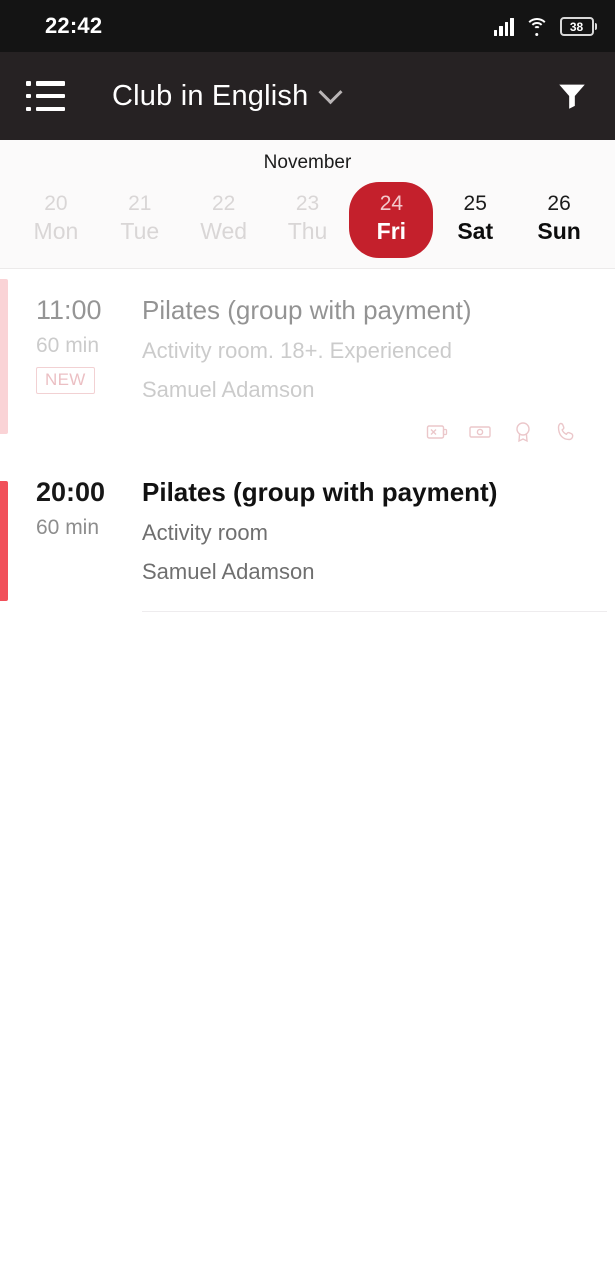  I want to click on event-icon-row, so click(374, 432).